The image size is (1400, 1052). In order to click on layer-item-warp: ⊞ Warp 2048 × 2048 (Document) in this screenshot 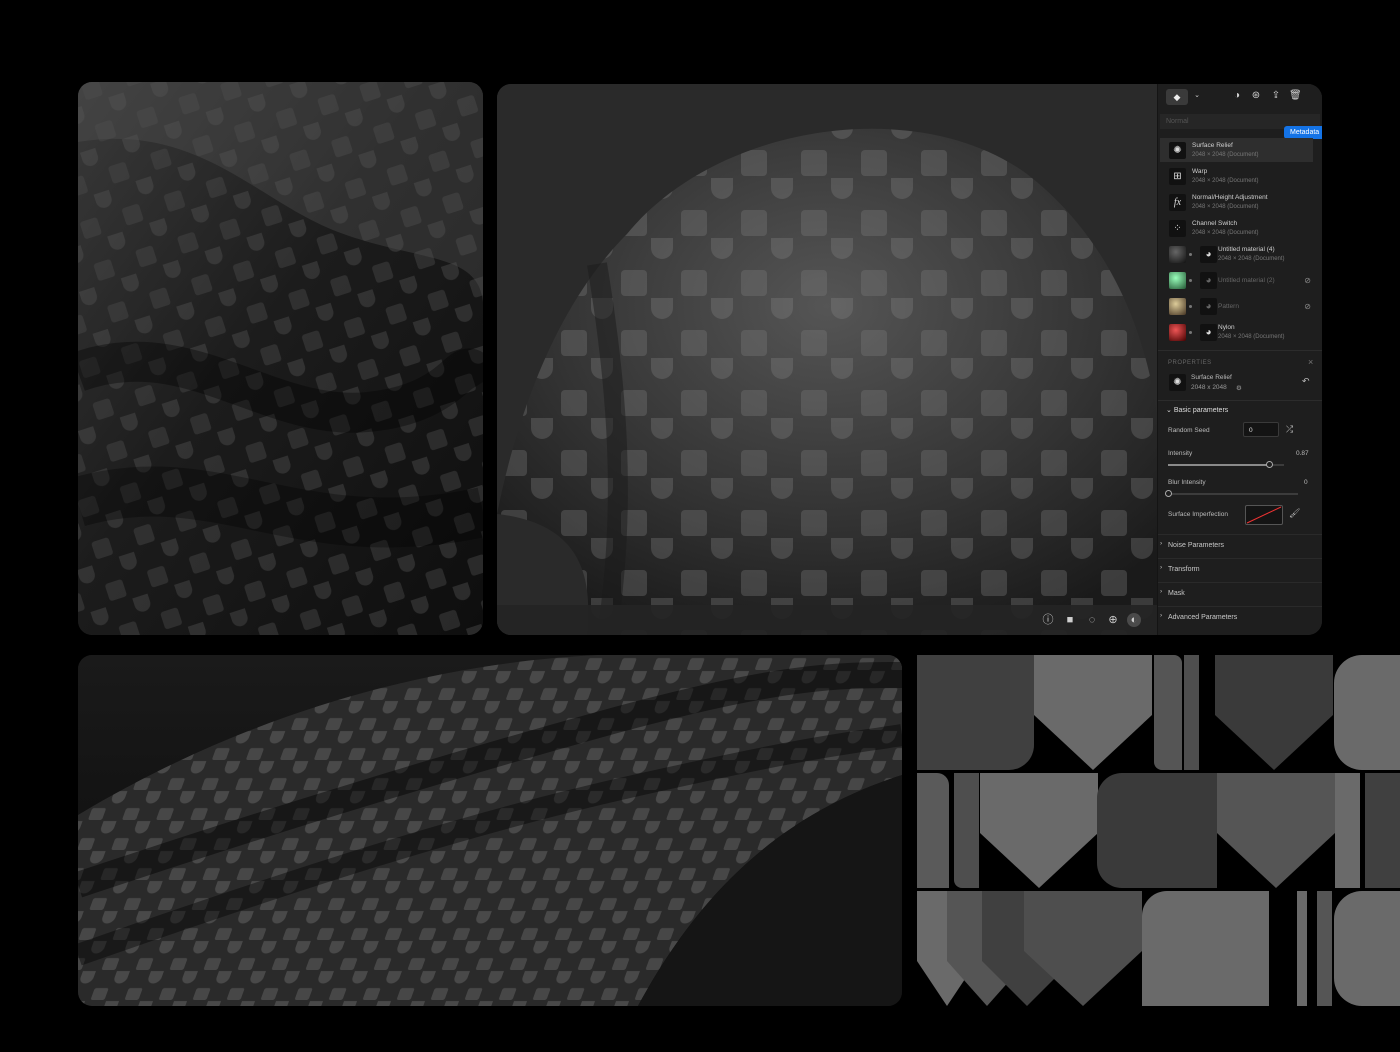, I will do `click(1236, 176)`.